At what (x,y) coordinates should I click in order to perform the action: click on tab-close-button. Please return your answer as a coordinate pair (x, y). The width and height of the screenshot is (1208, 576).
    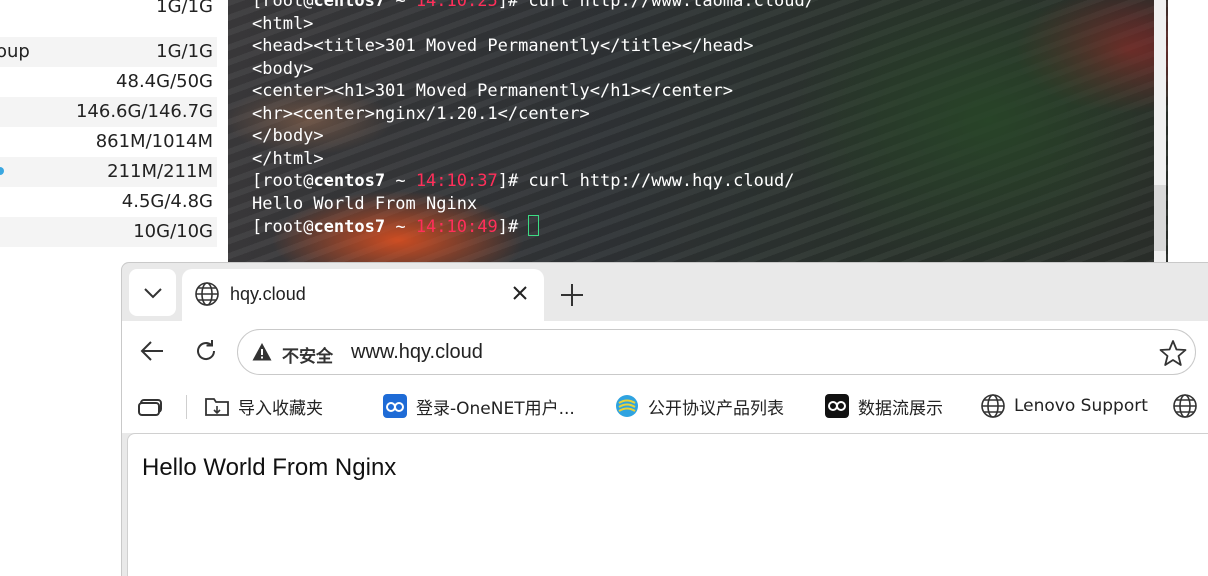
    Looking at the image, I should click on (520, 293).